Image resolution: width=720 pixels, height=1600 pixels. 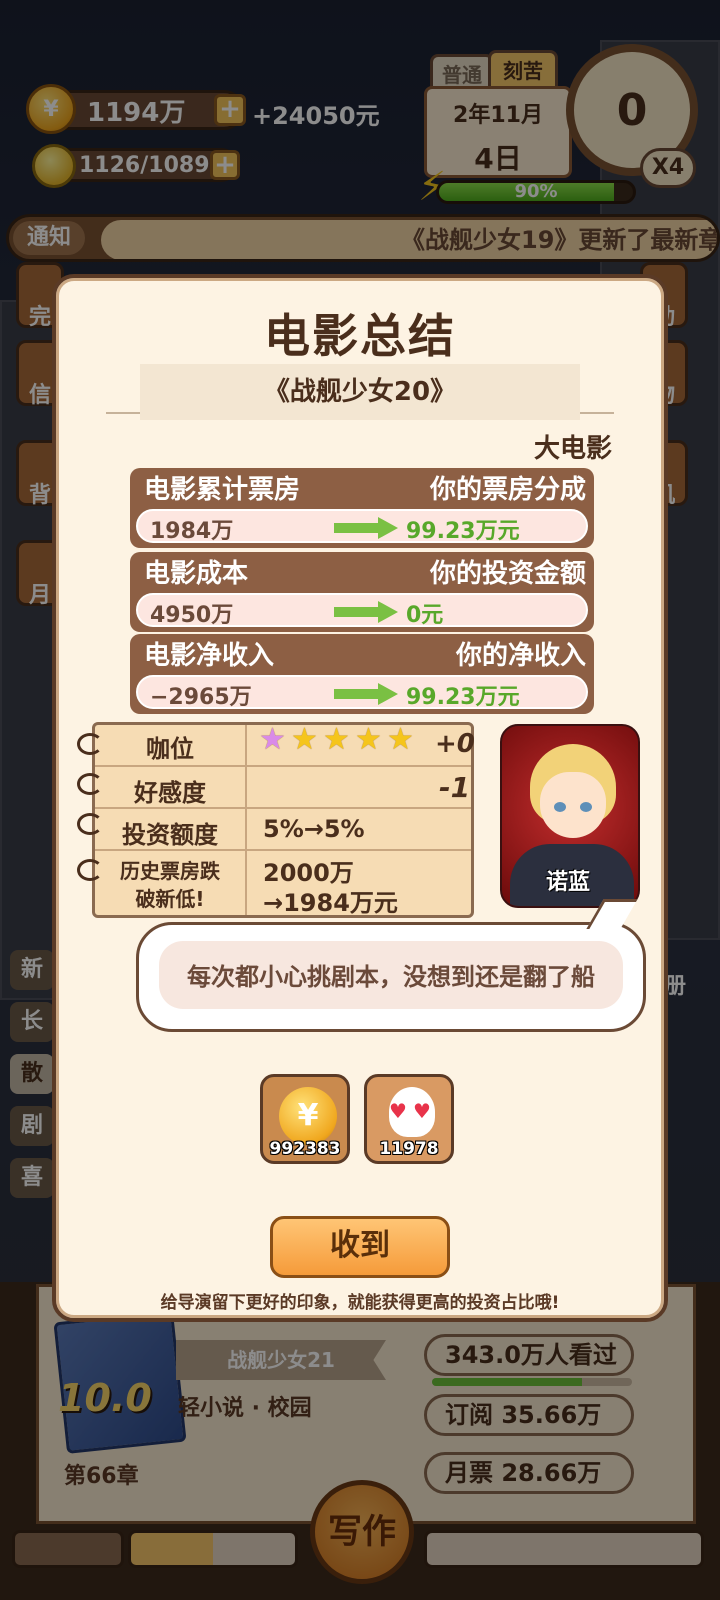 I want to click on movie-name: 《战舰少女20》, so click(x=360, y=392).